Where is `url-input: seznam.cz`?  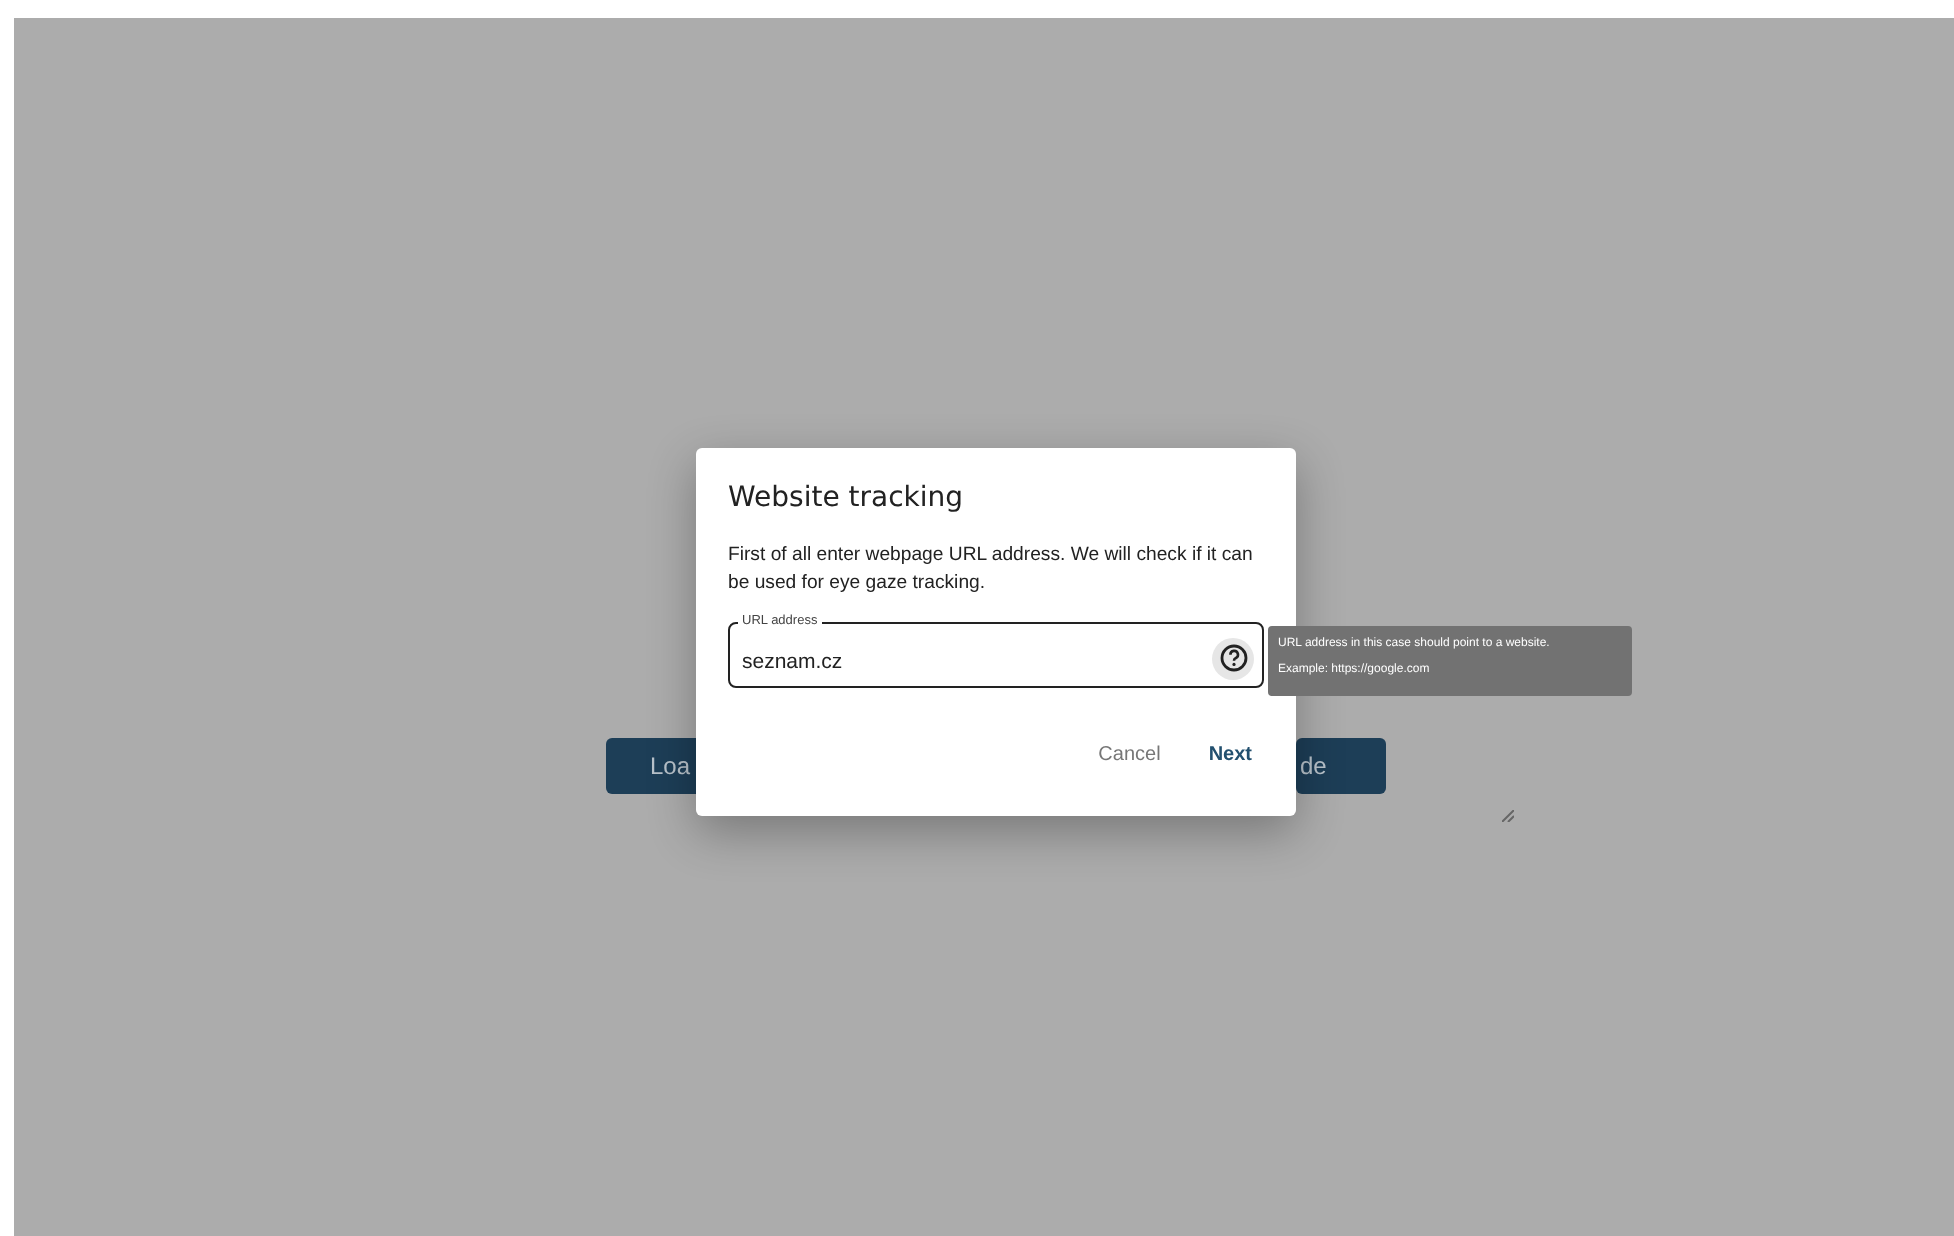 url-input: seznam.cz is located at coordinates (971, 658).